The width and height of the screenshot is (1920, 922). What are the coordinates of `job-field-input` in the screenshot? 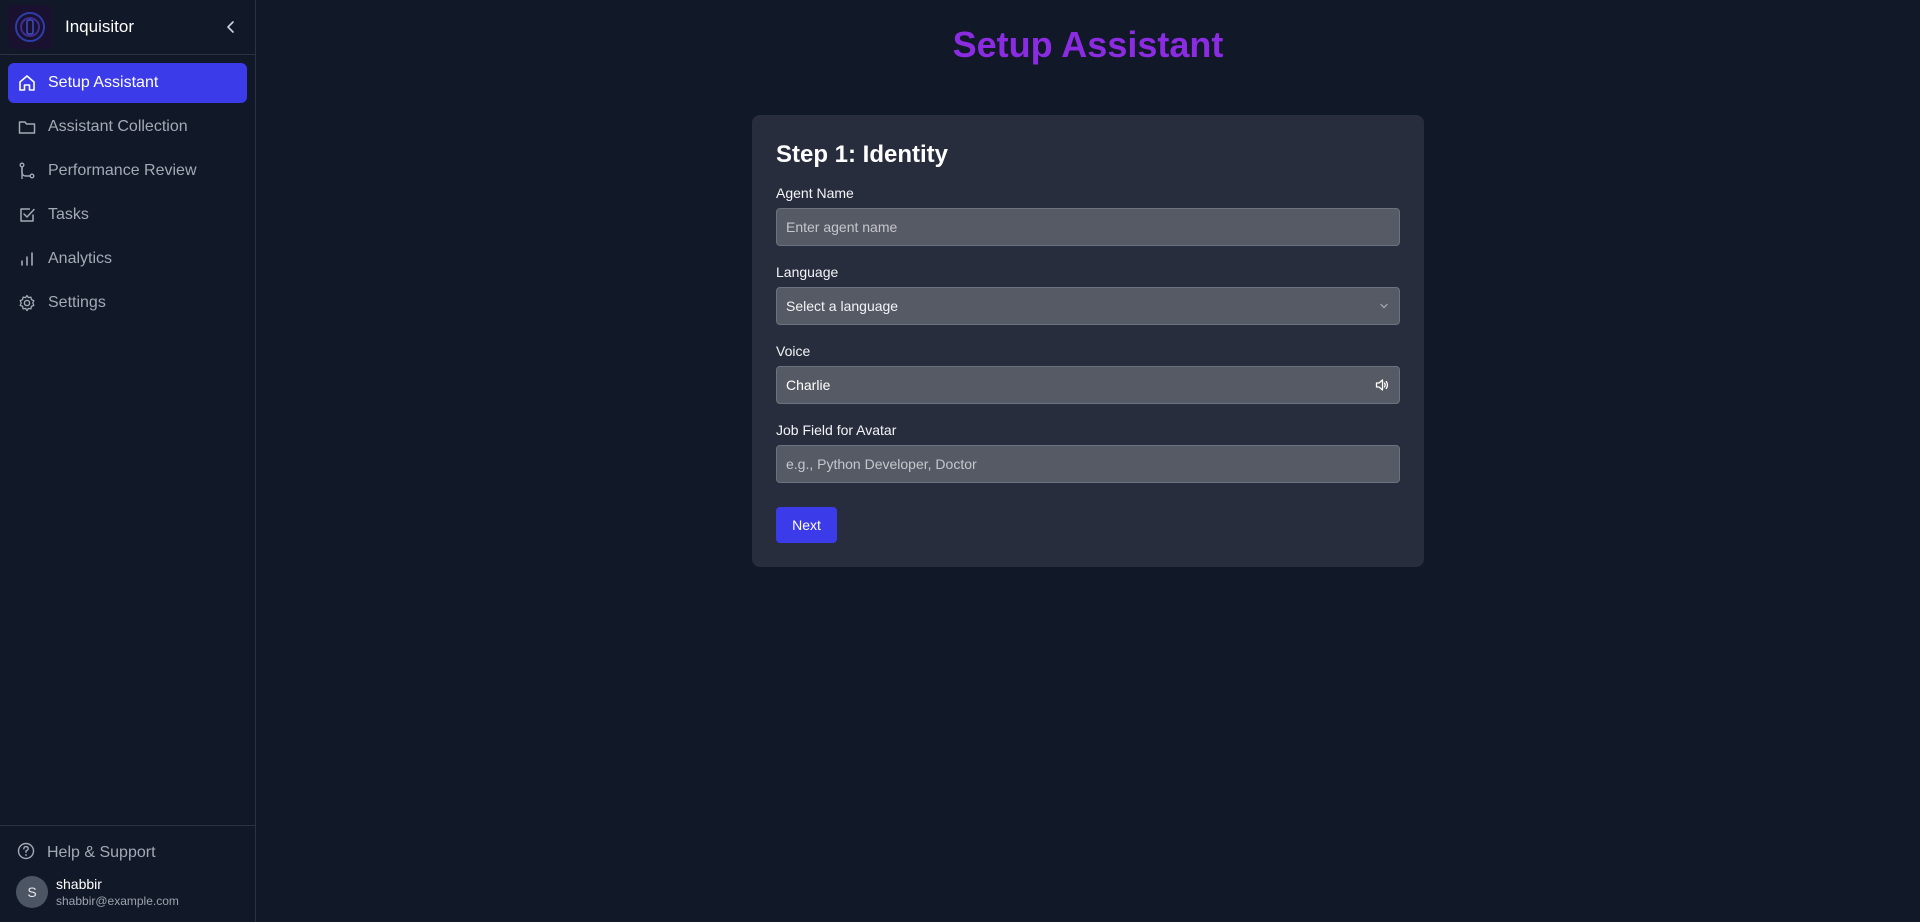 It's located at (1088, 464).